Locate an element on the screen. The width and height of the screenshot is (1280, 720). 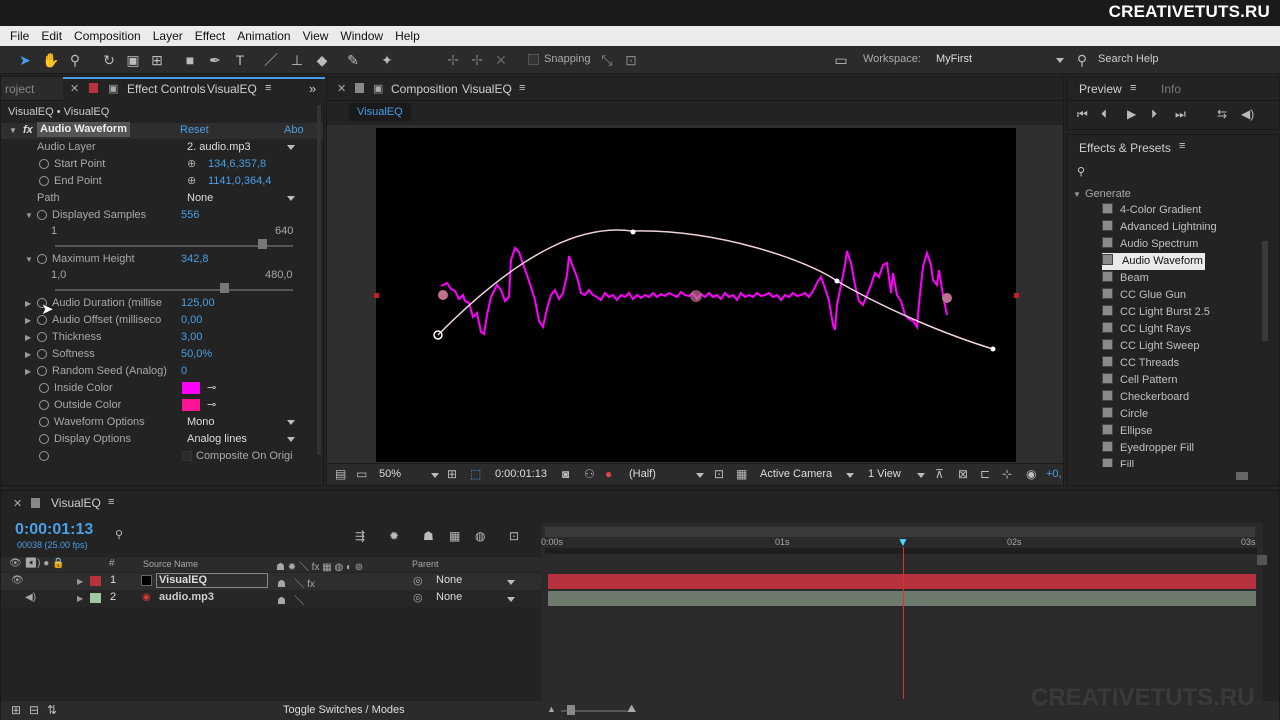
zoom-out-icon: ▲ is located at coordinates (551, 709).